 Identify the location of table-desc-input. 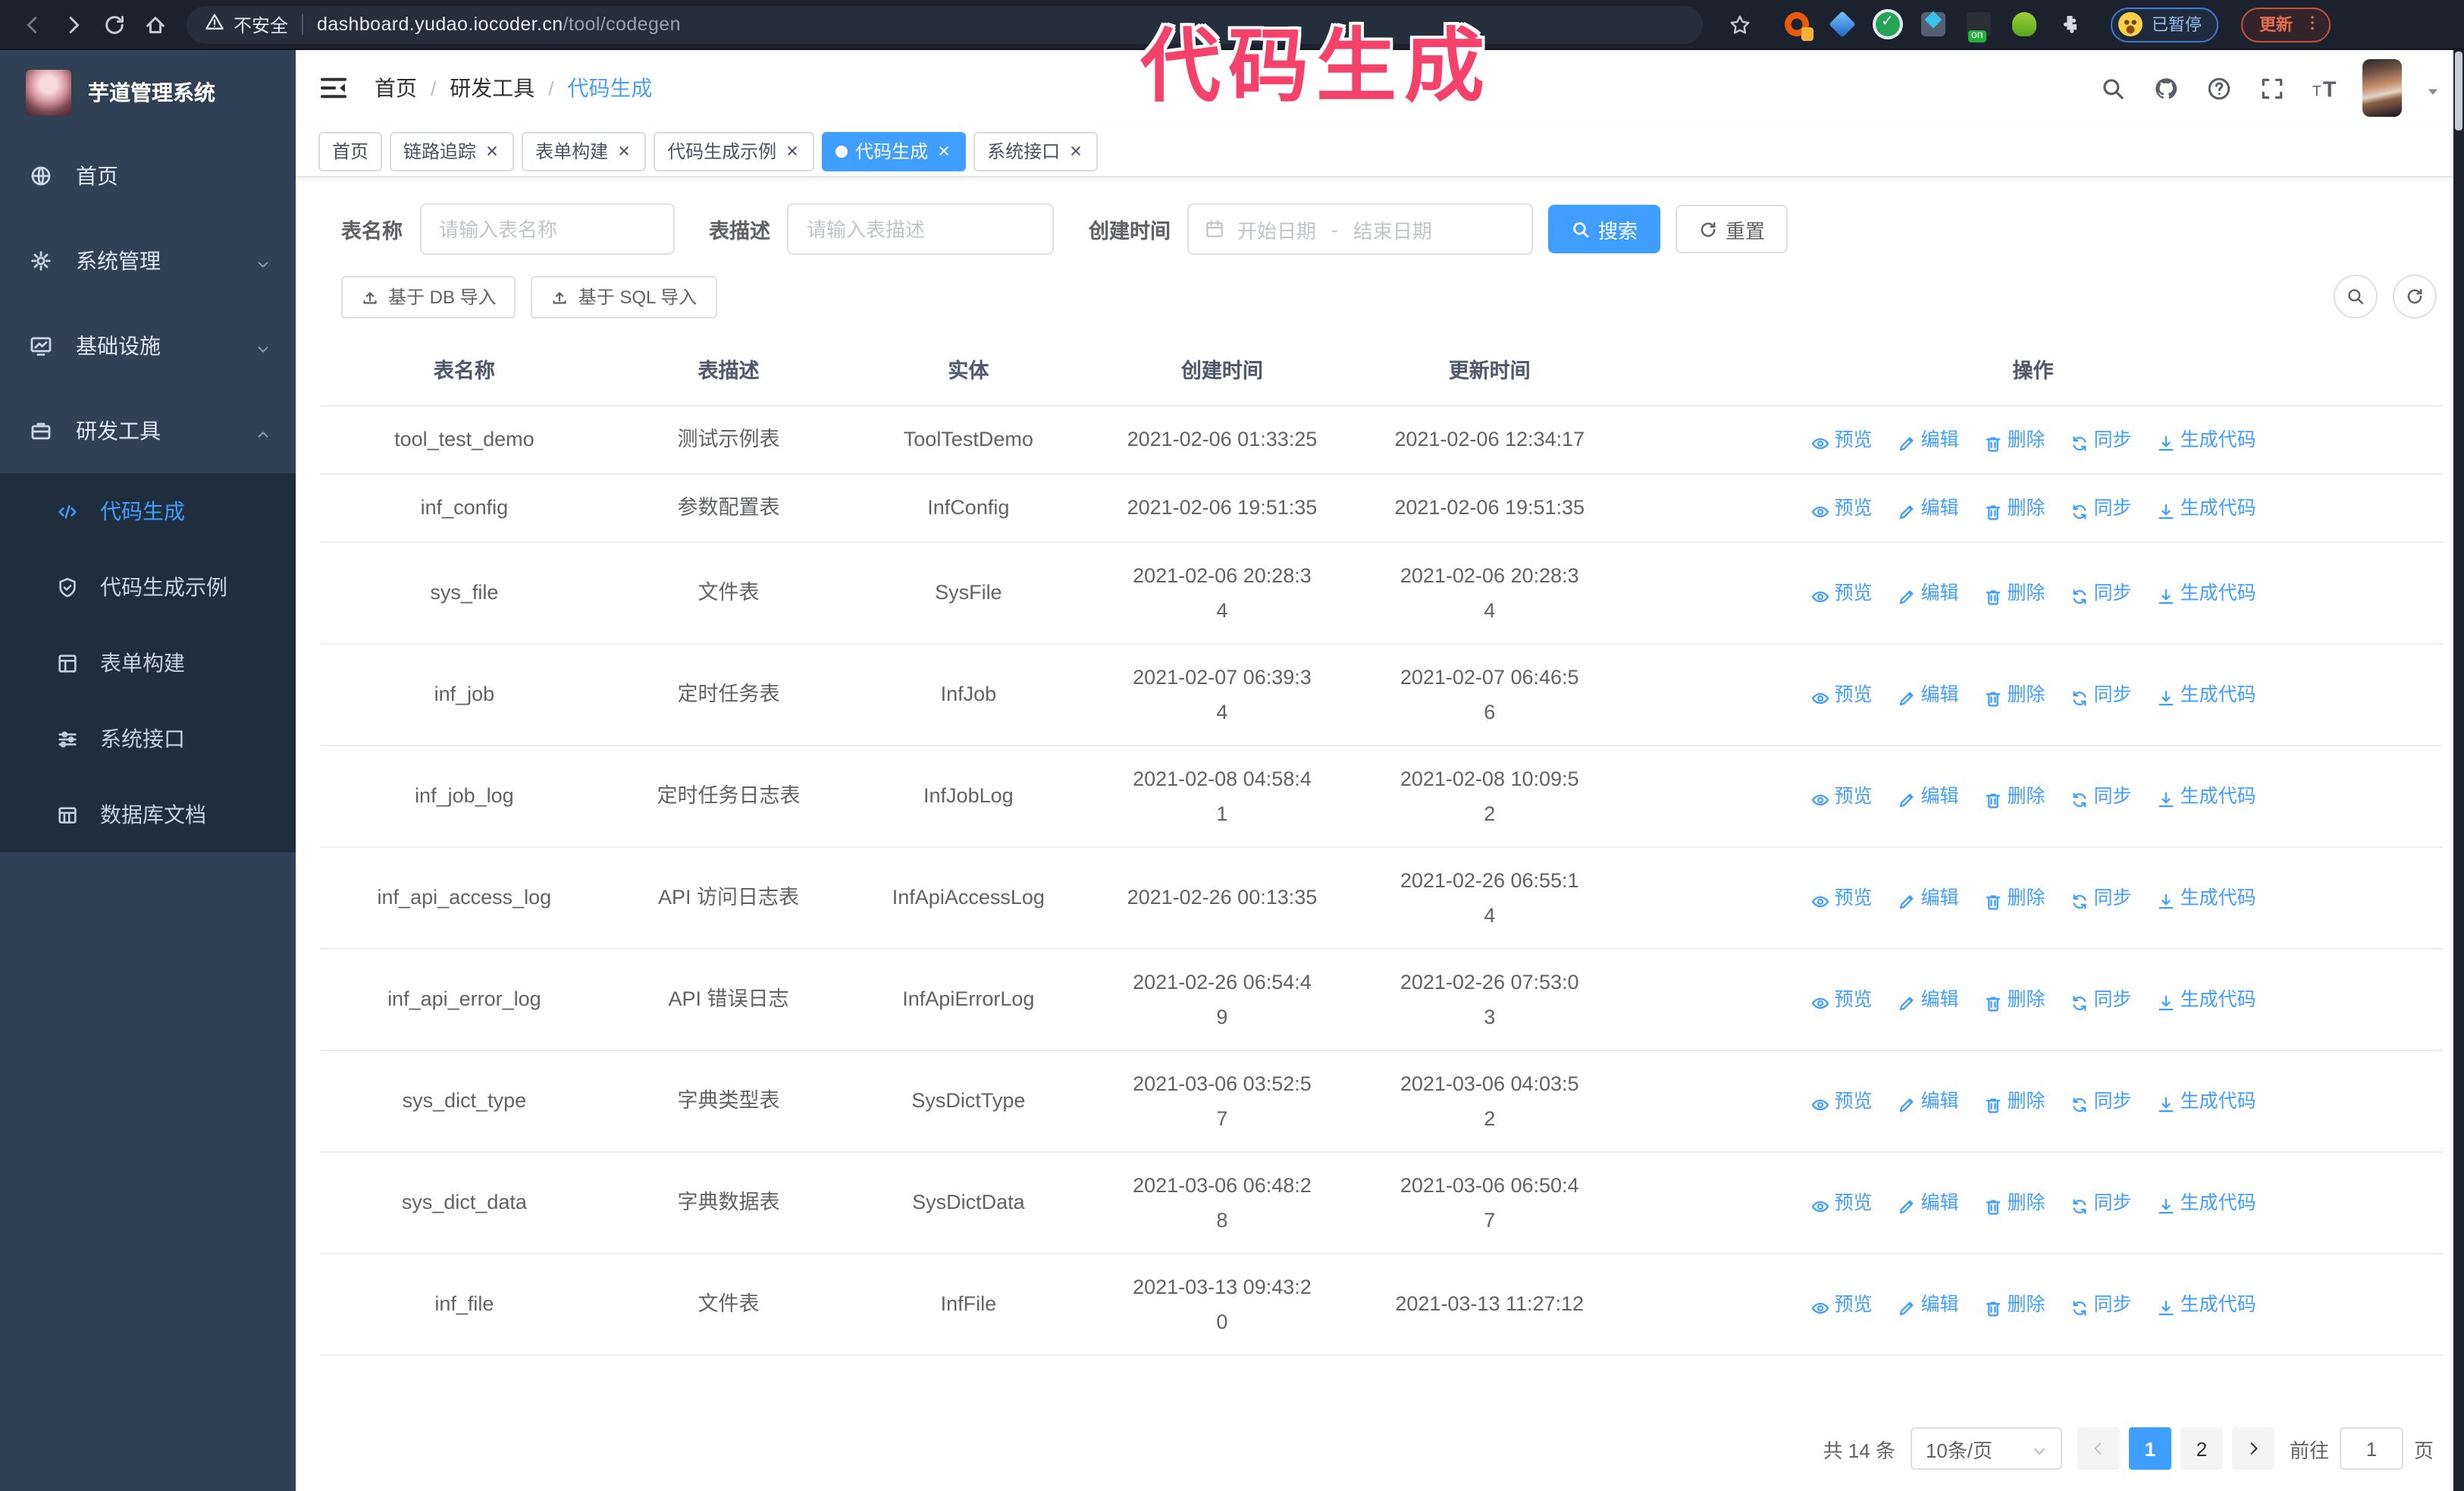
(920, 229).